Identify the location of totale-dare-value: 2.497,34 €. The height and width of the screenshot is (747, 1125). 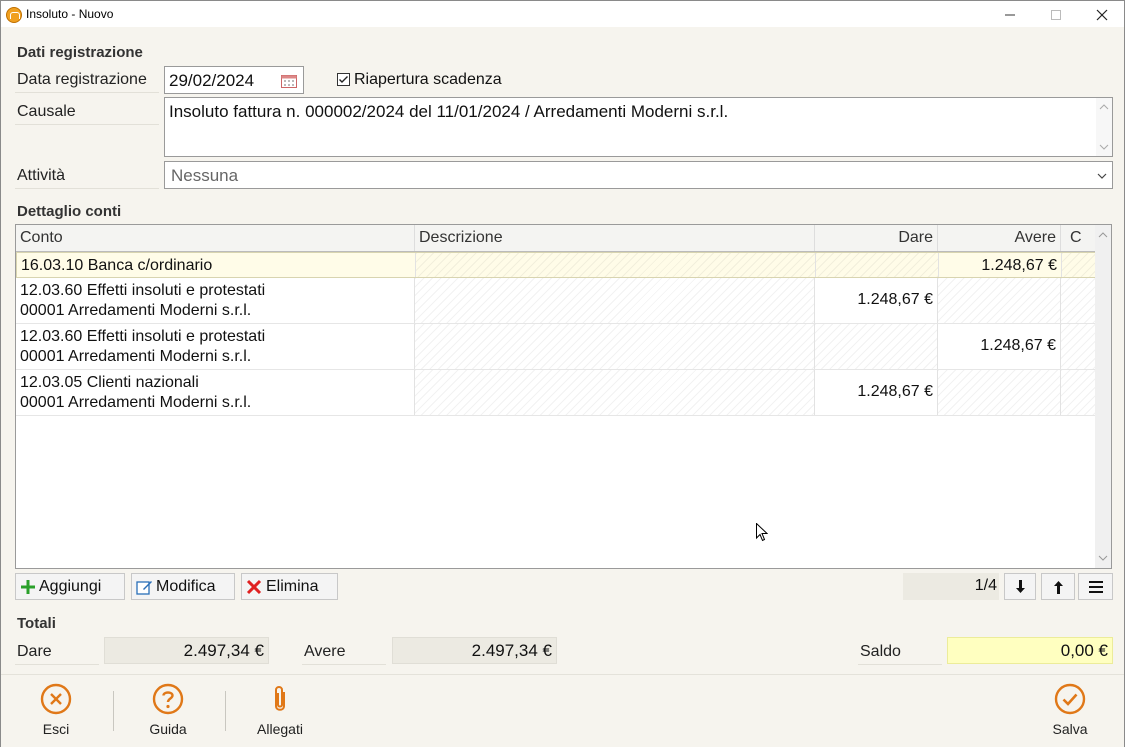
(186, 650).